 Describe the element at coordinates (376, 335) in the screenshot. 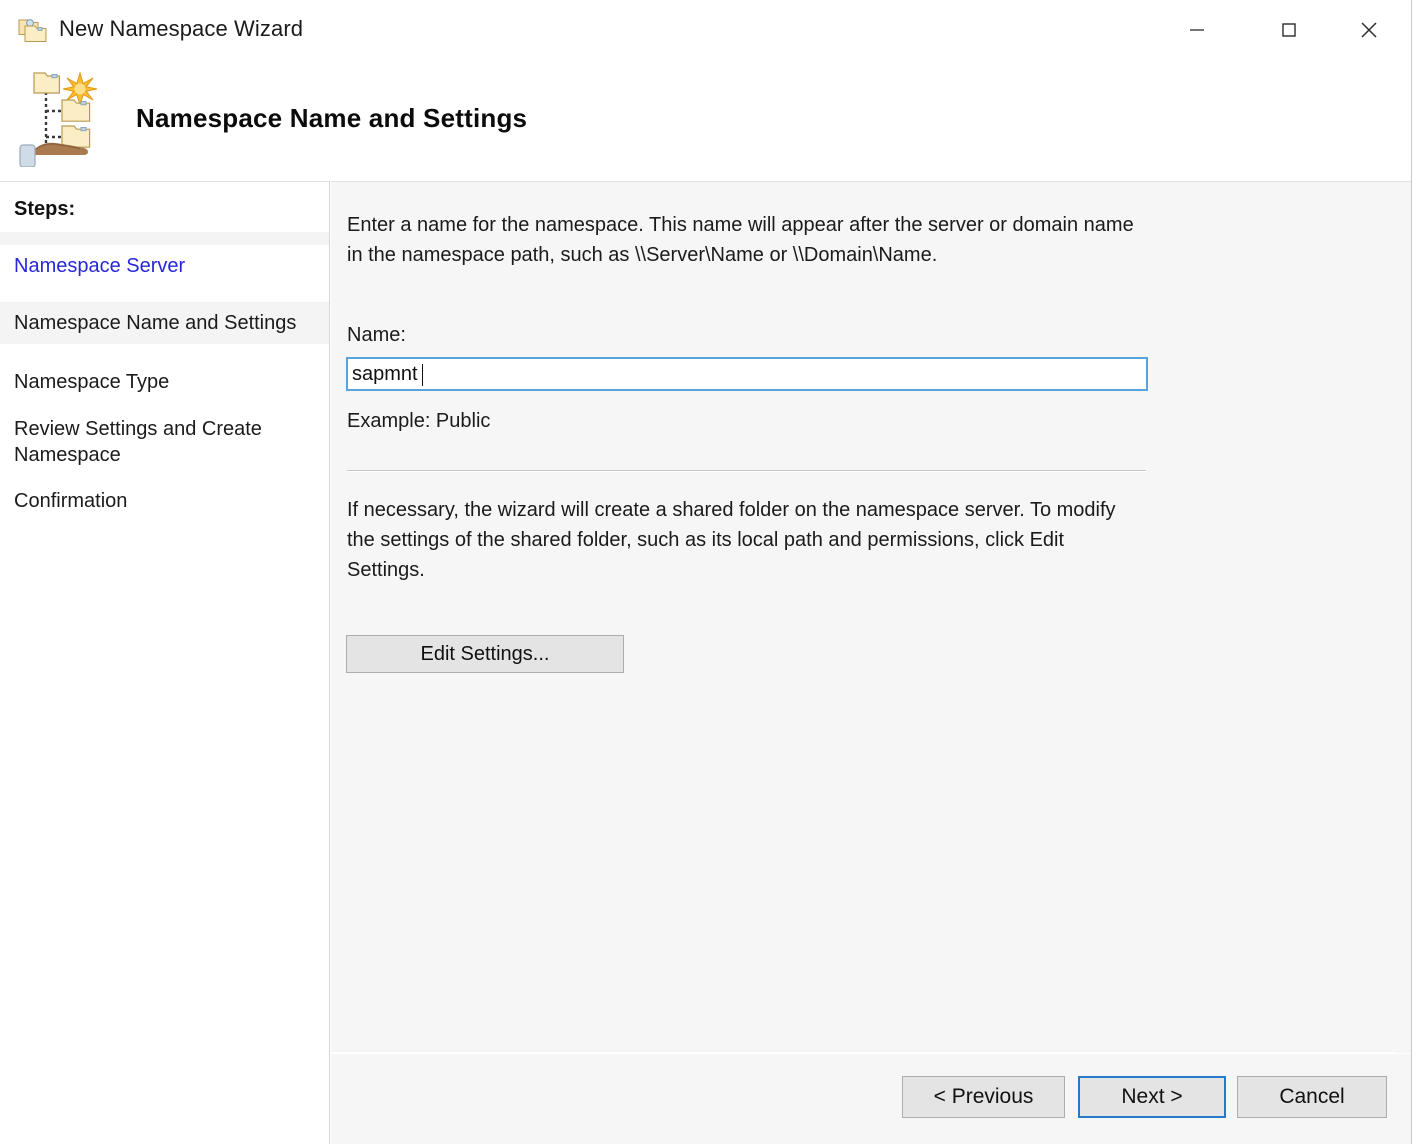

I see `name-field-label: Name:` at that location.